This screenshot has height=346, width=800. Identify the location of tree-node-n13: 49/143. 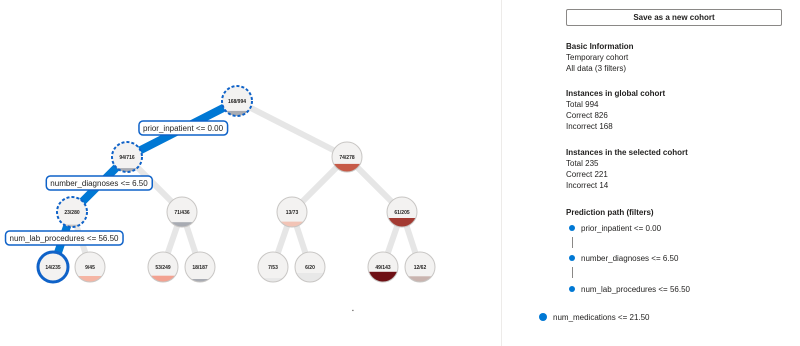
(383, 267).